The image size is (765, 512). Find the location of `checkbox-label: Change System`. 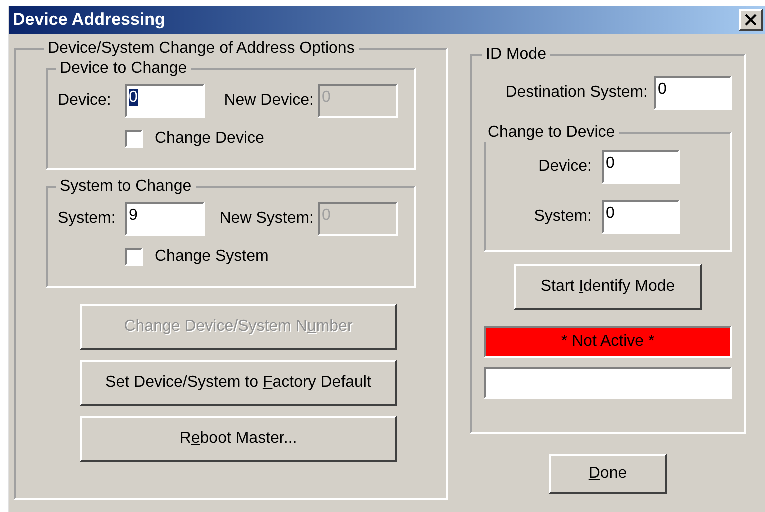

checkbox-label: Change System is located at coordinates (212, 257).